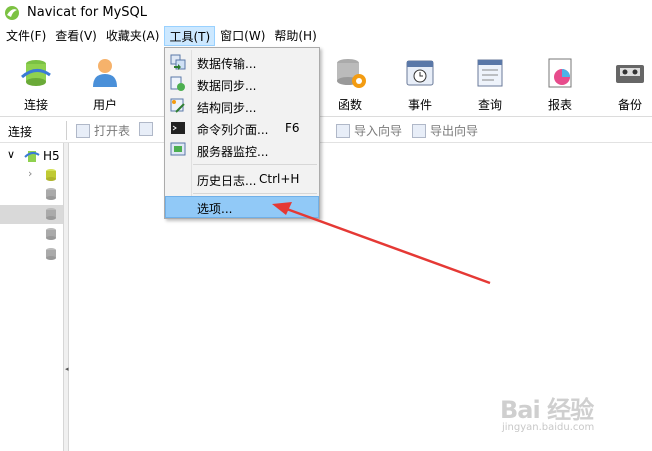 The height and width of the screenshot is (451, 652). I want to click on watermark-brand: Bai 经验, so click(547, 410).